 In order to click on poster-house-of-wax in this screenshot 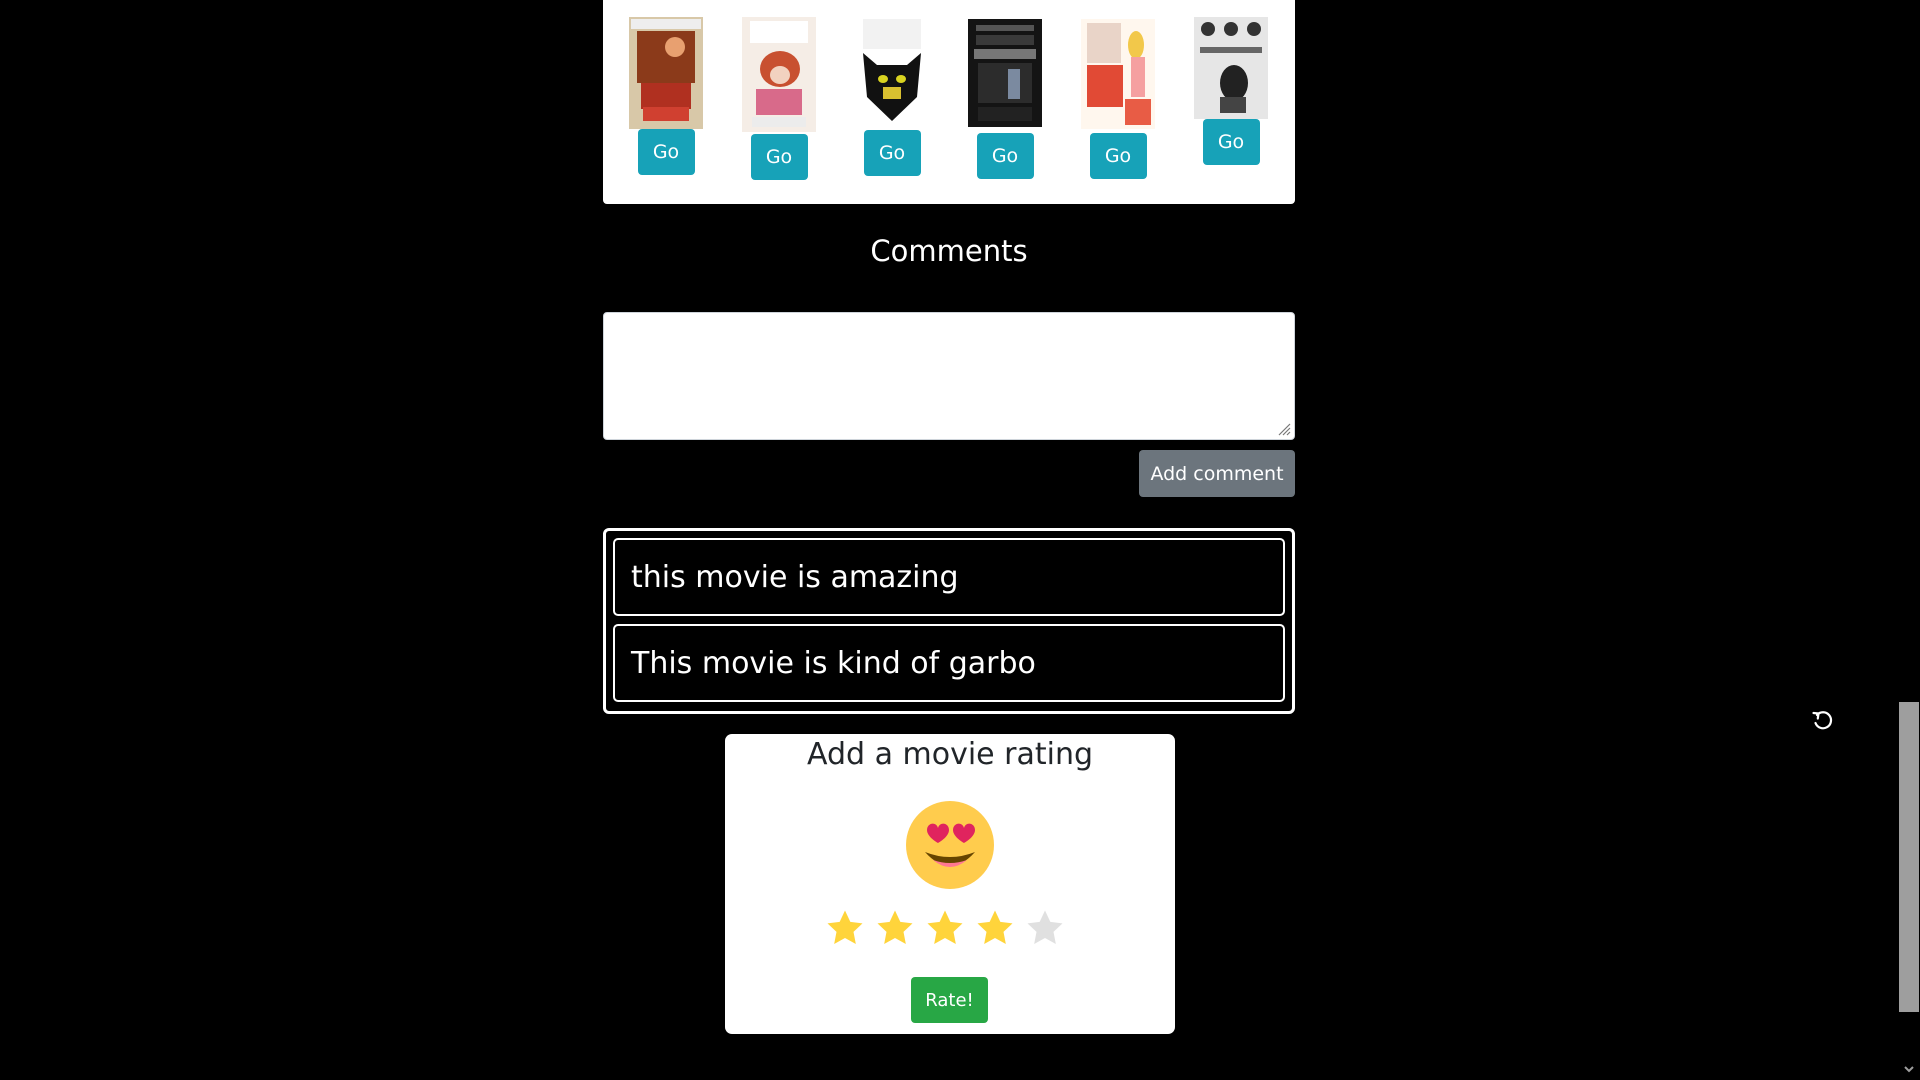, I will do `click(666, 73)`.